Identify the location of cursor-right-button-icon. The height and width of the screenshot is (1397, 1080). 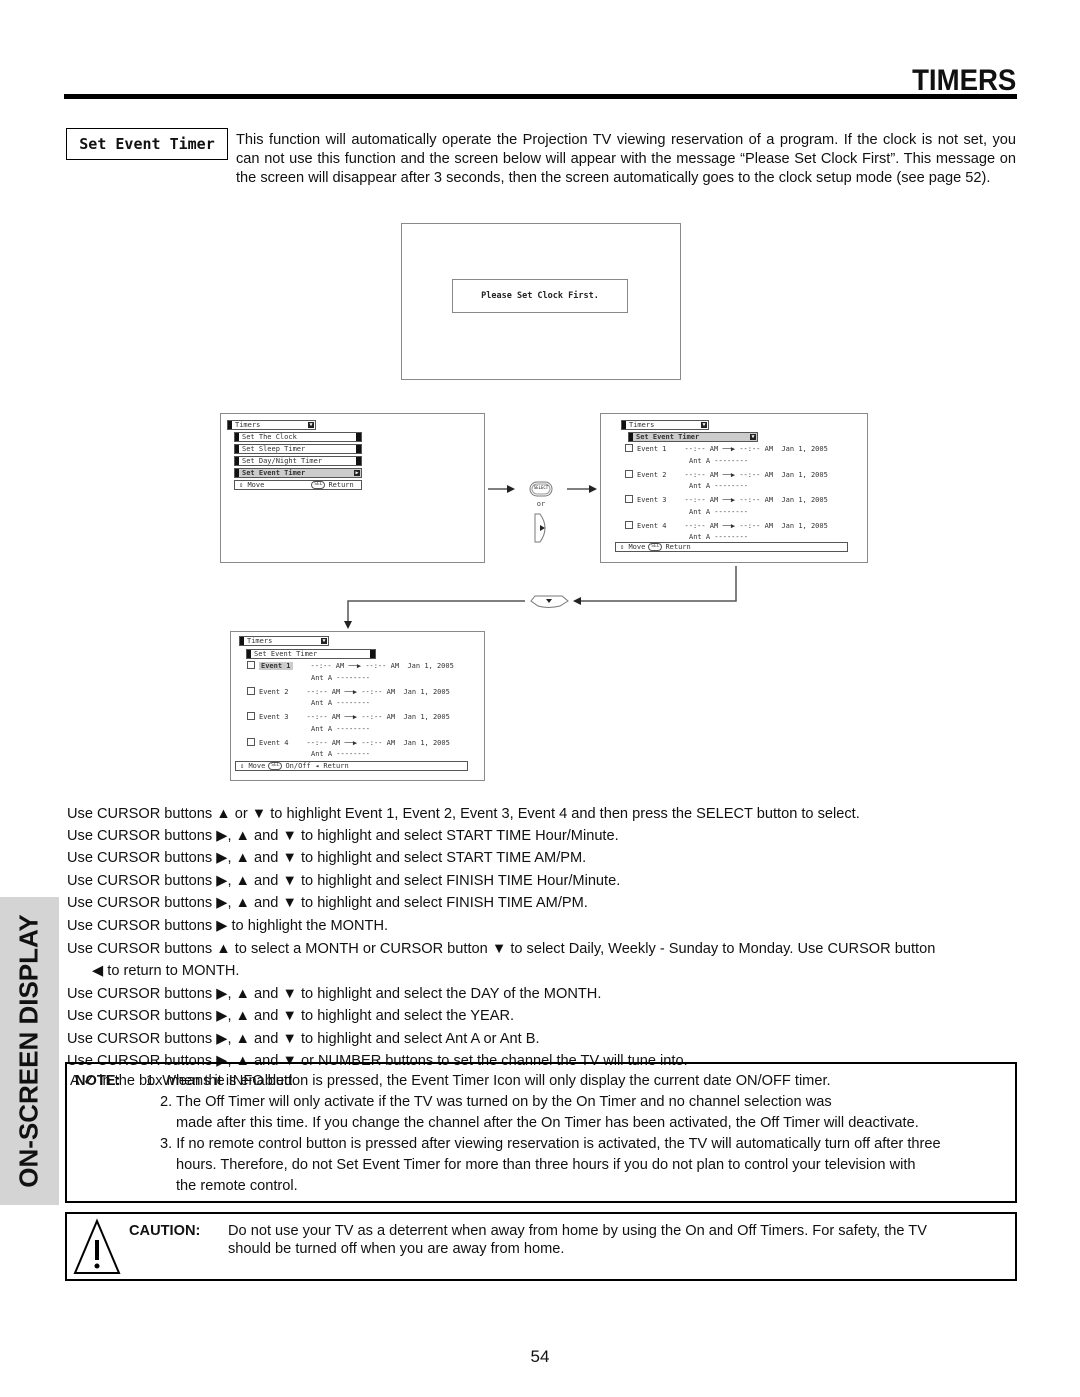
(540, 528).